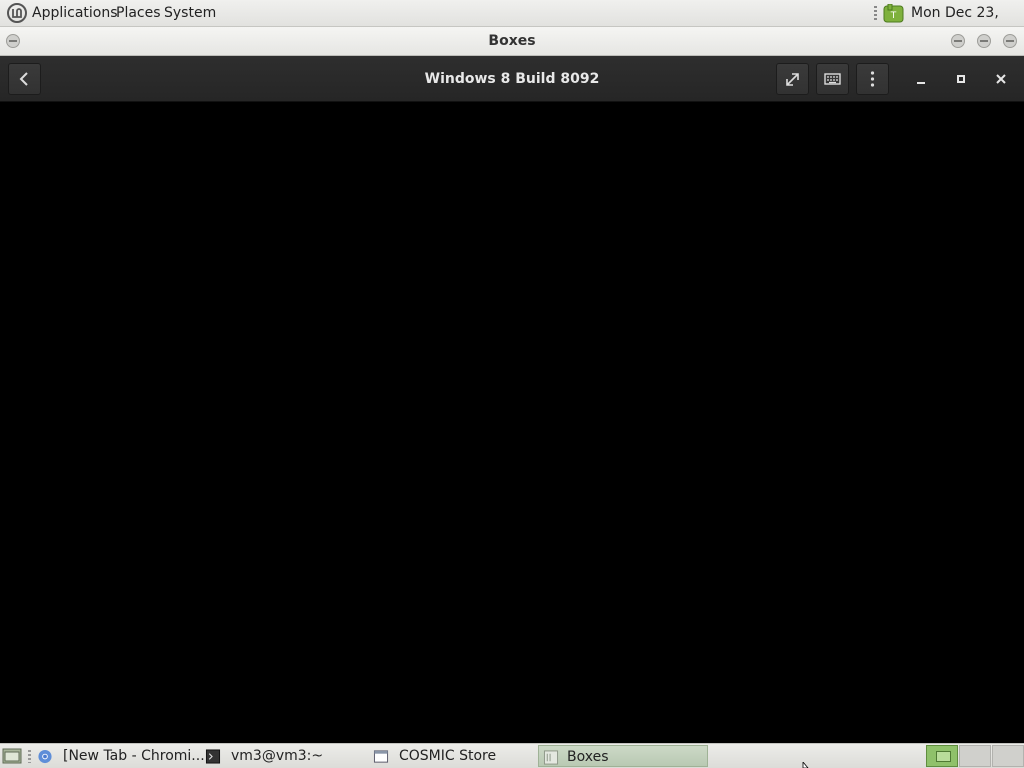  Describe the element at coordinates (551, 757) in the screenshot. I see `boxes-icon` at that location.